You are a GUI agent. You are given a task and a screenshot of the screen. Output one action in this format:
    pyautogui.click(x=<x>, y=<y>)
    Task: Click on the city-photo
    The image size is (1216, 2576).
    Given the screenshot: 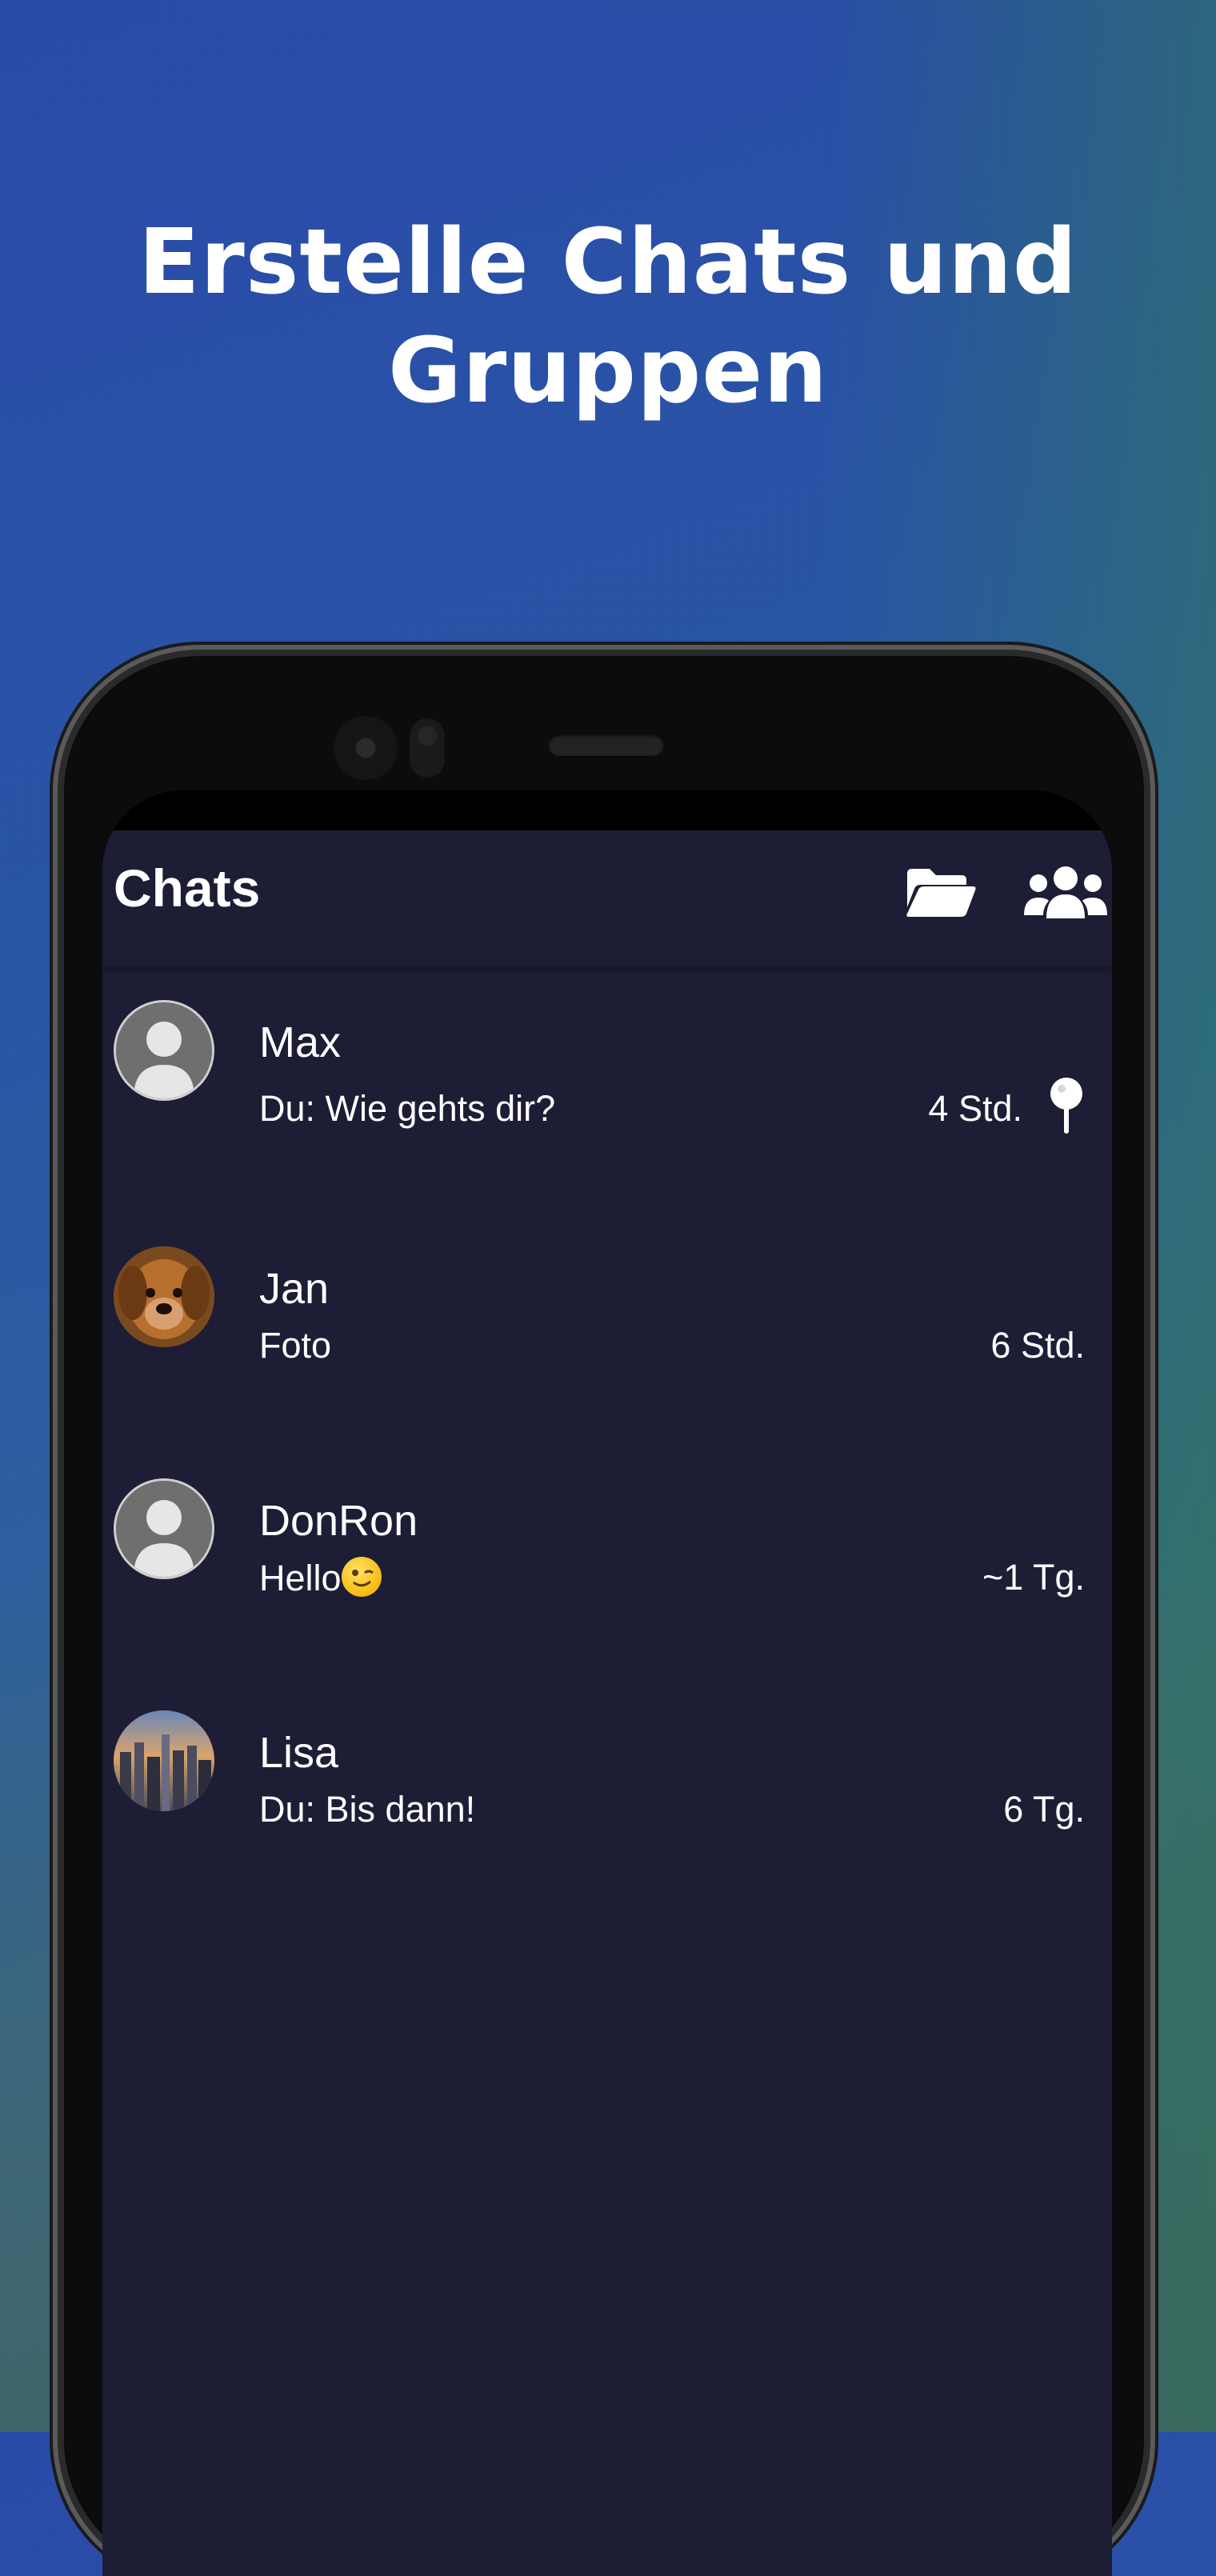 What is the action you would take?
    pyautogui.click(x=164, y=1760)
    